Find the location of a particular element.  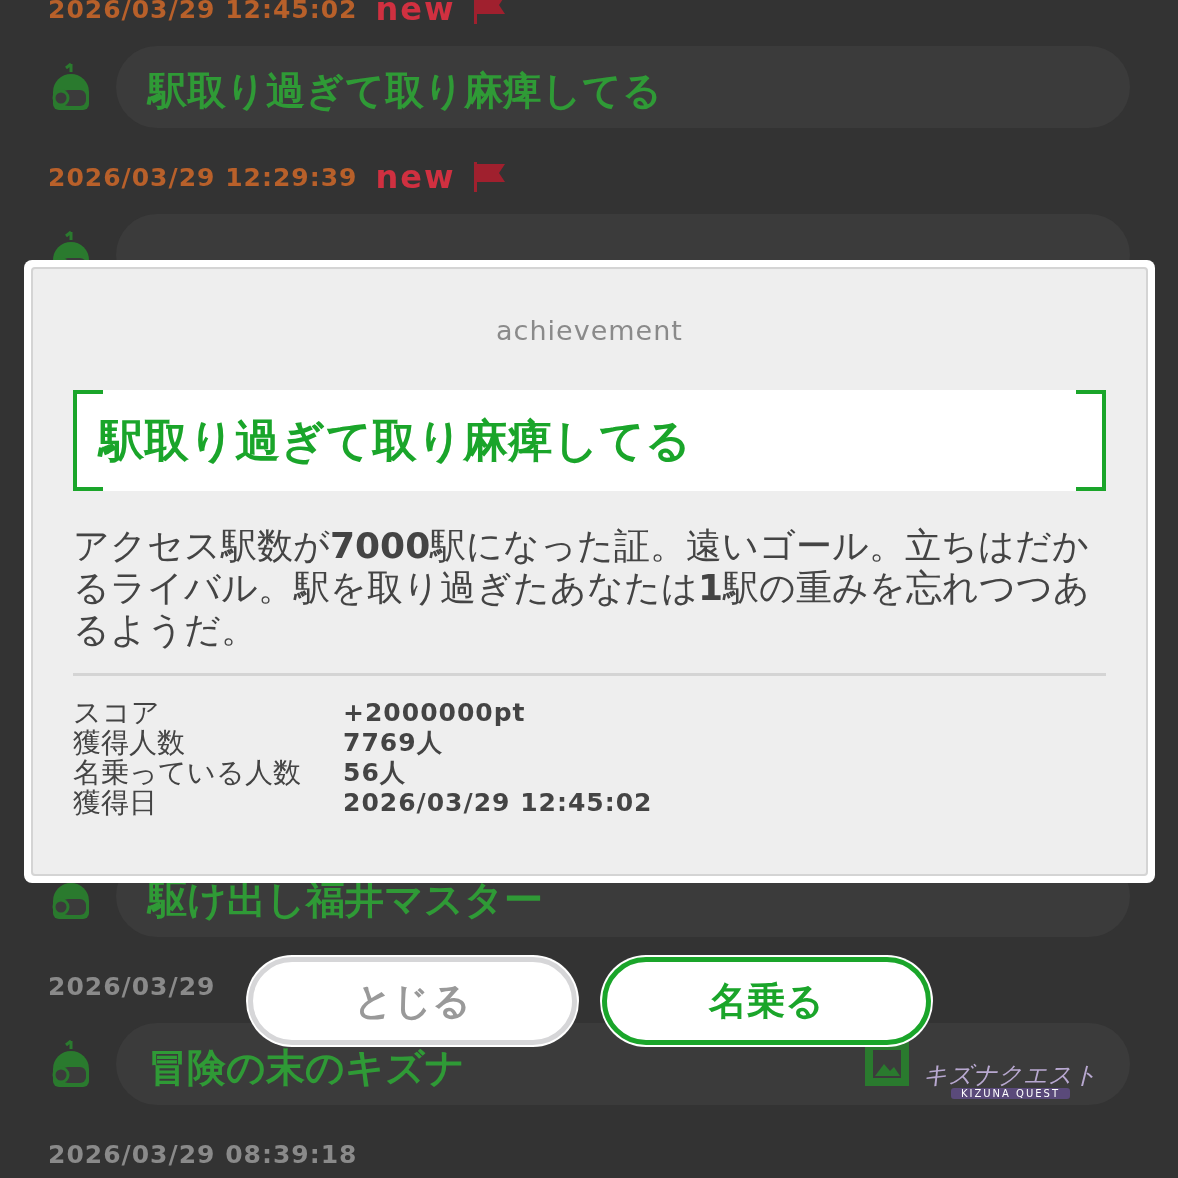

stat-value: 7769人 is located at coordinates (393, 743).